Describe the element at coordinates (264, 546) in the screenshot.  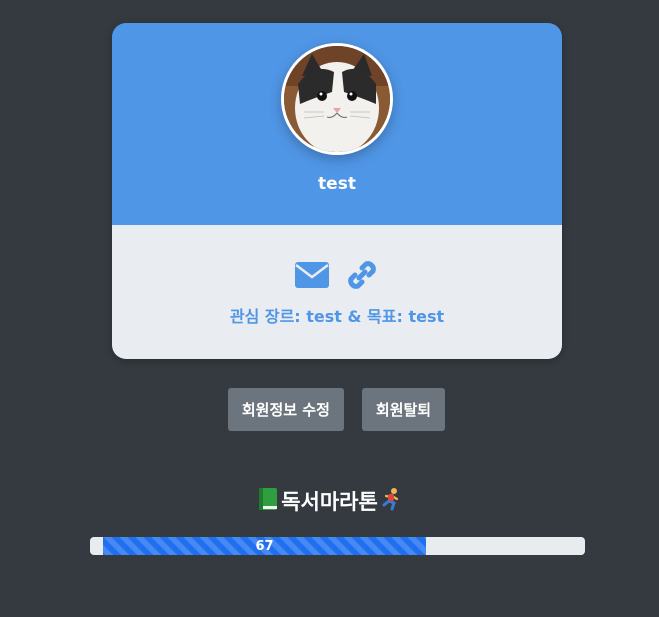
I see `marathon-progress-bar: 67` at that location.